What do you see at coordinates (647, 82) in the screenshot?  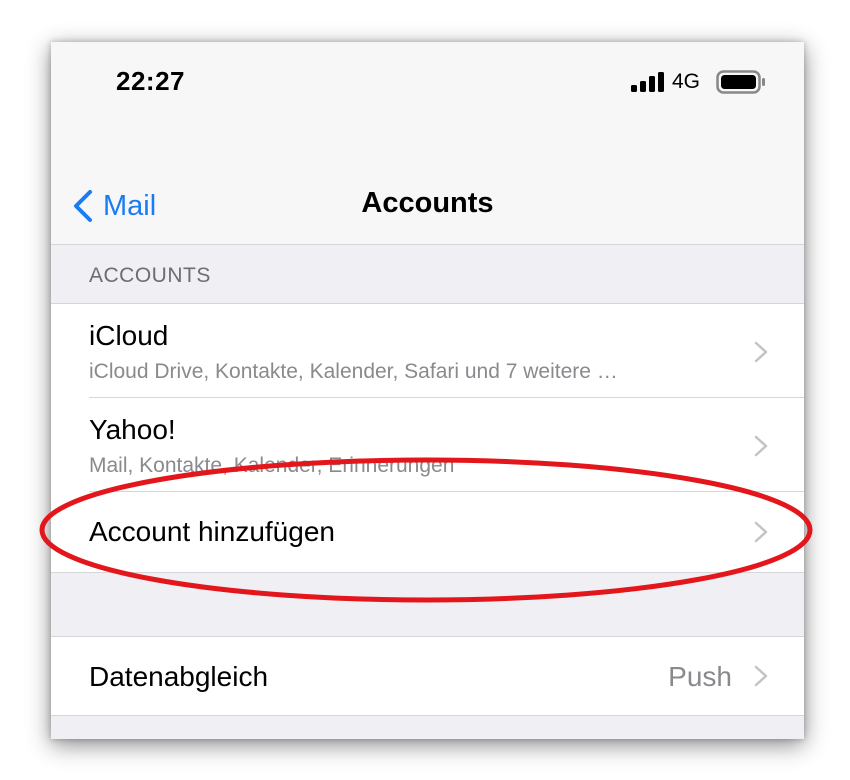 I see `cellular-signal-icon` at bounding box center [647, 82].